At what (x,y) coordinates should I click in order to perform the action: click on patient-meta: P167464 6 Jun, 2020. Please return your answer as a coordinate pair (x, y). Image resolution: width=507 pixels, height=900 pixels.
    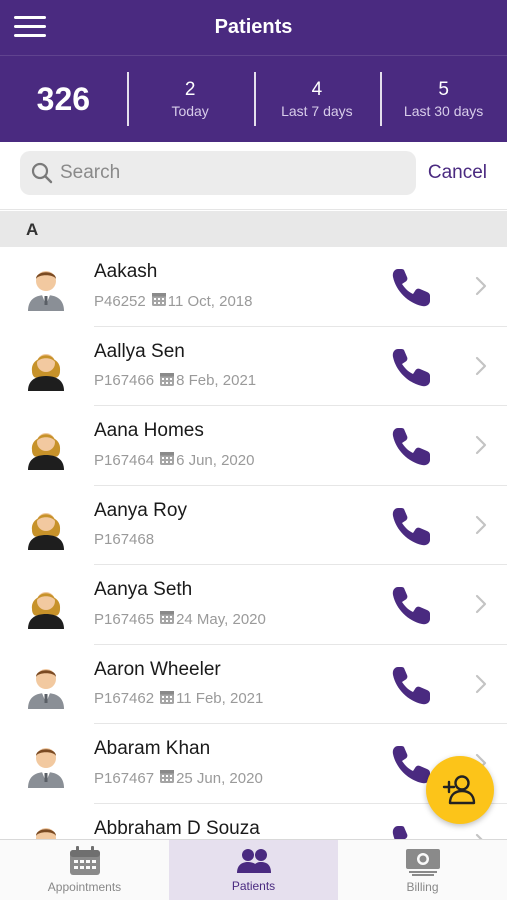
    Looking at the image, I should click on (174, 460).